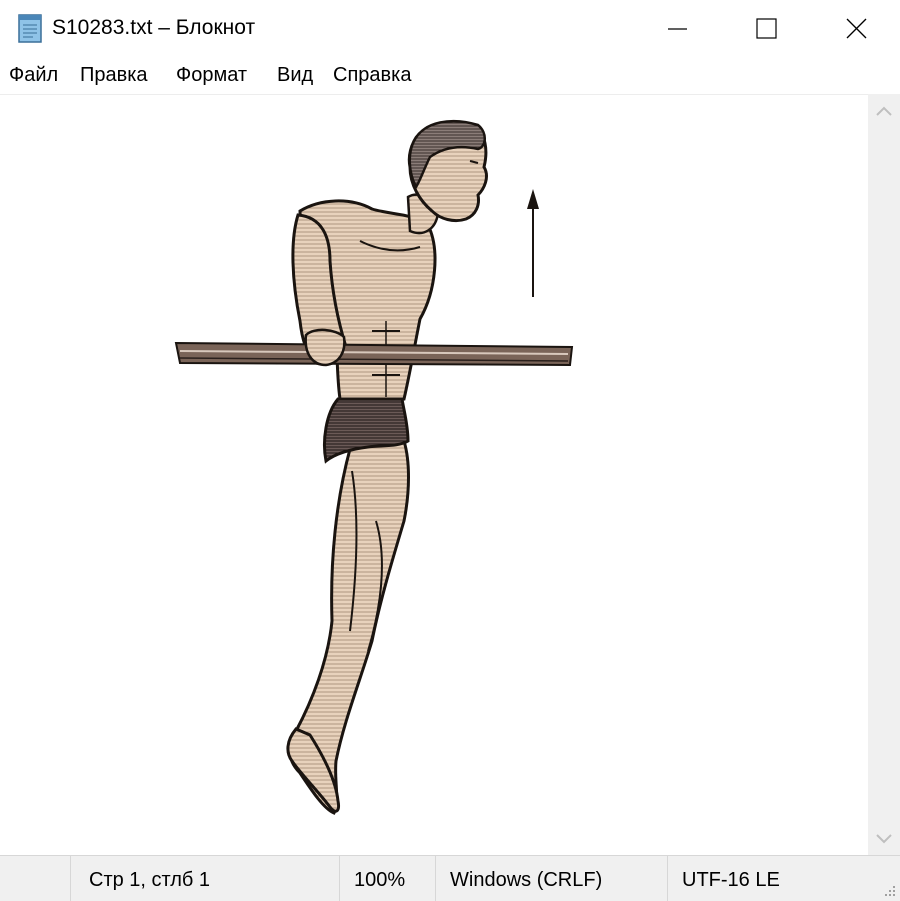  I want to click on menu-file: Файл, so click(33, 75).